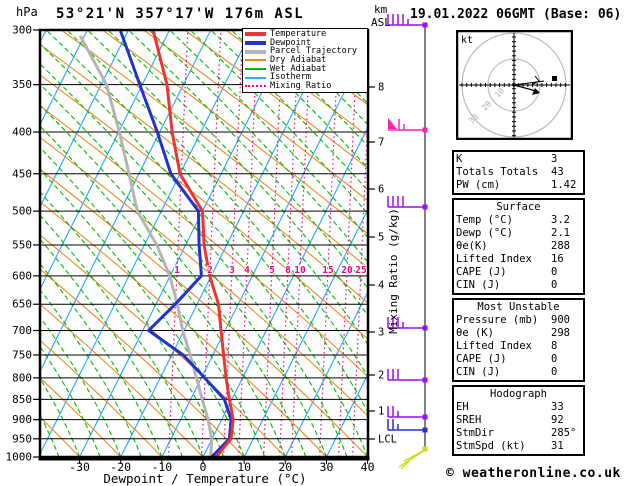  I want to click on svg-text: 700, so click(22, 330).